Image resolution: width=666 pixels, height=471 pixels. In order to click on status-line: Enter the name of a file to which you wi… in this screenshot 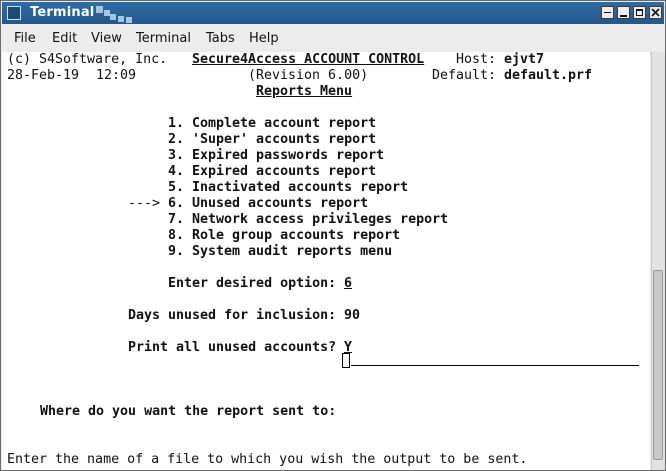, I will do `click(267, 459)`.